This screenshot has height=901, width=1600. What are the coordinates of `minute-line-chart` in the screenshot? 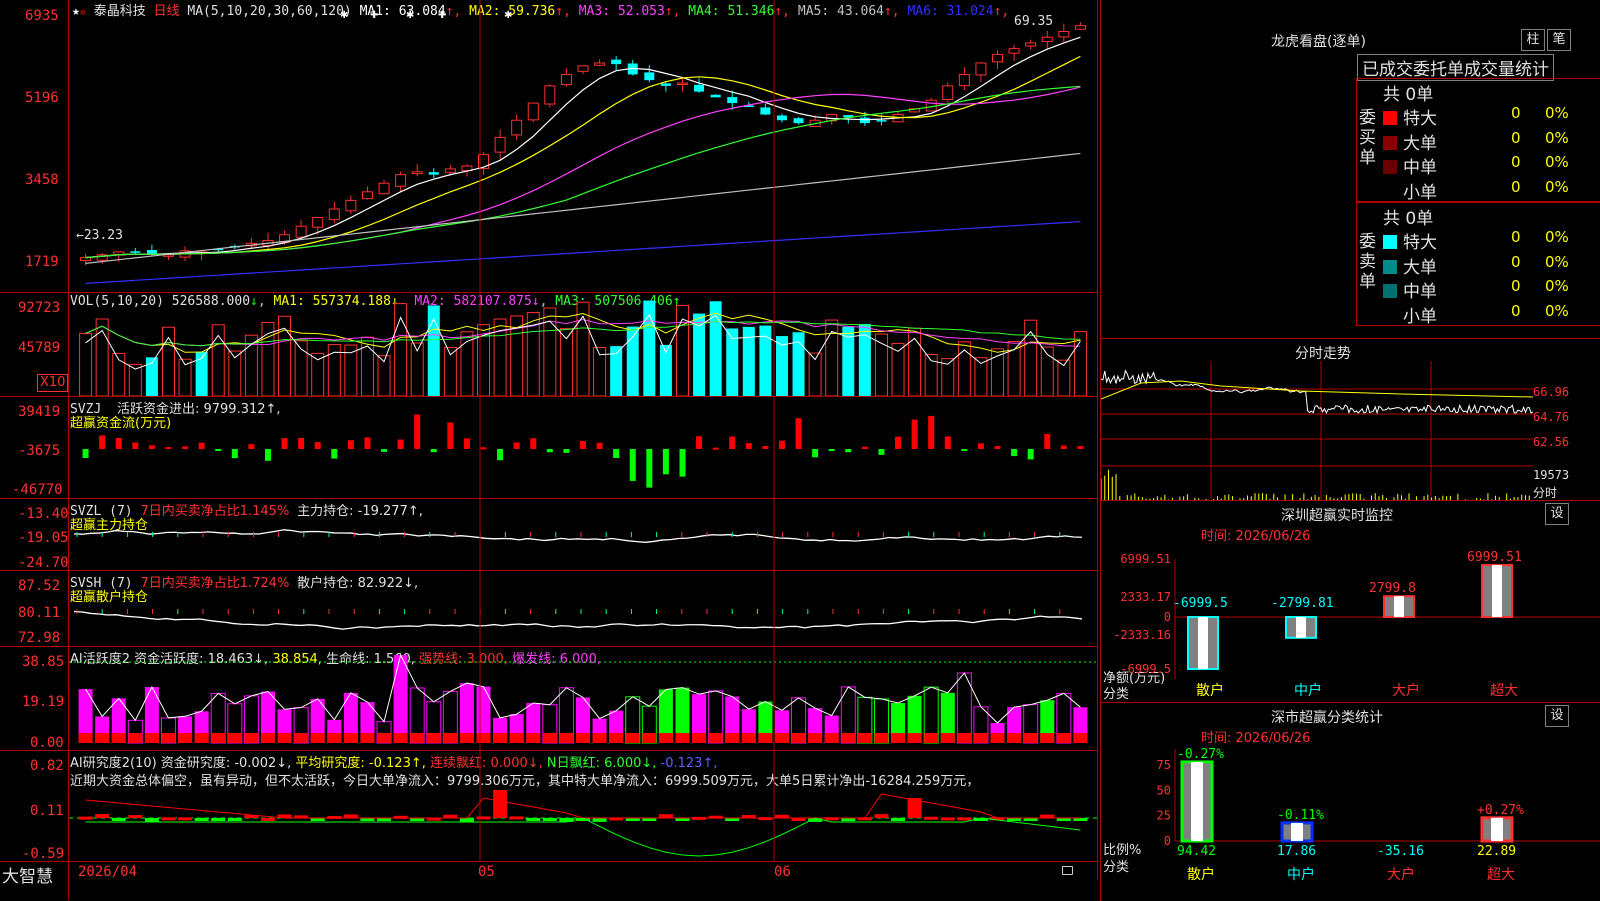 It's located at (1317, 431).